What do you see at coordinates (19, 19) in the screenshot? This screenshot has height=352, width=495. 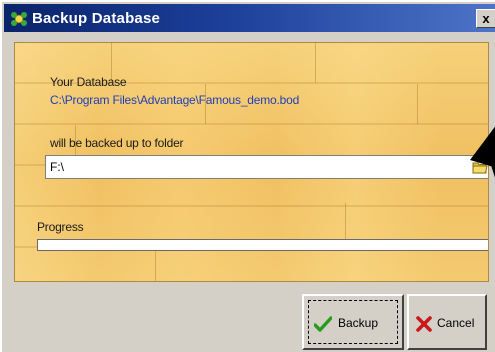 I see `app-icon` at bounding box center [19, 19].